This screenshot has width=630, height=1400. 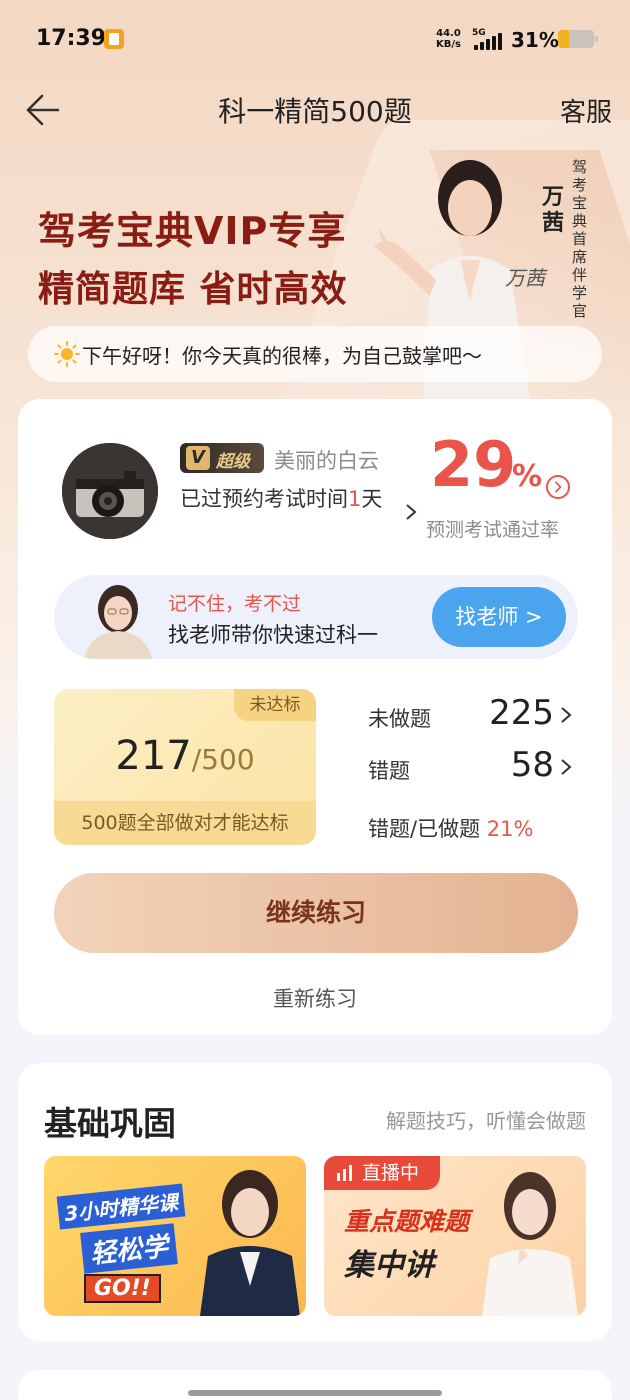 I want to click on vip-badge: V 超级, so click(x=222, y=458).